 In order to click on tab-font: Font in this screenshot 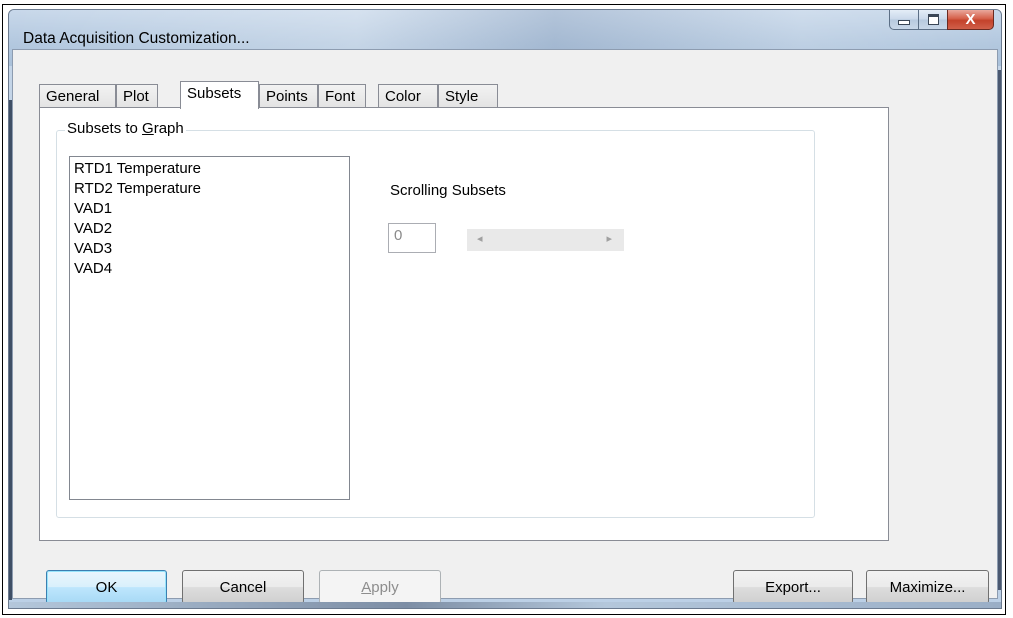, I will do `click(342, 96)`.